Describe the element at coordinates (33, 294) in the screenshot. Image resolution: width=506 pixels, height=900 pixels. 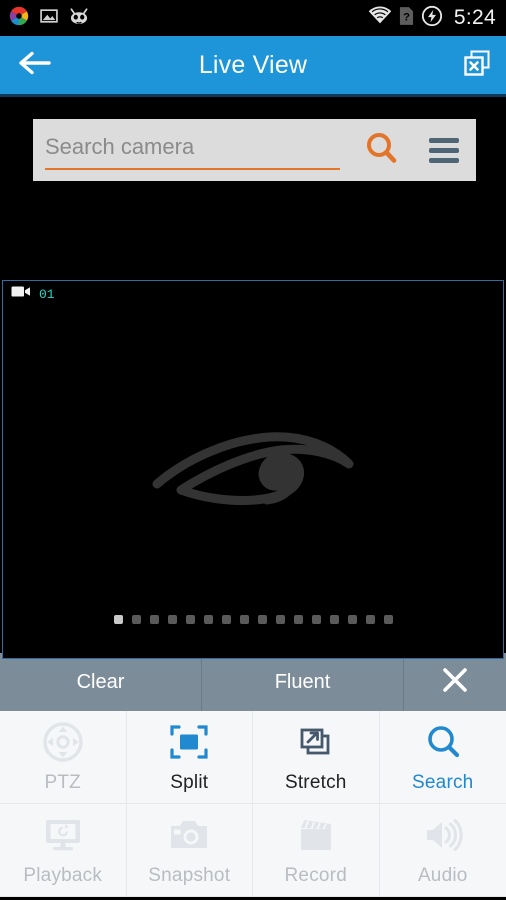
I see `camera-pane-label: 01` at that location.